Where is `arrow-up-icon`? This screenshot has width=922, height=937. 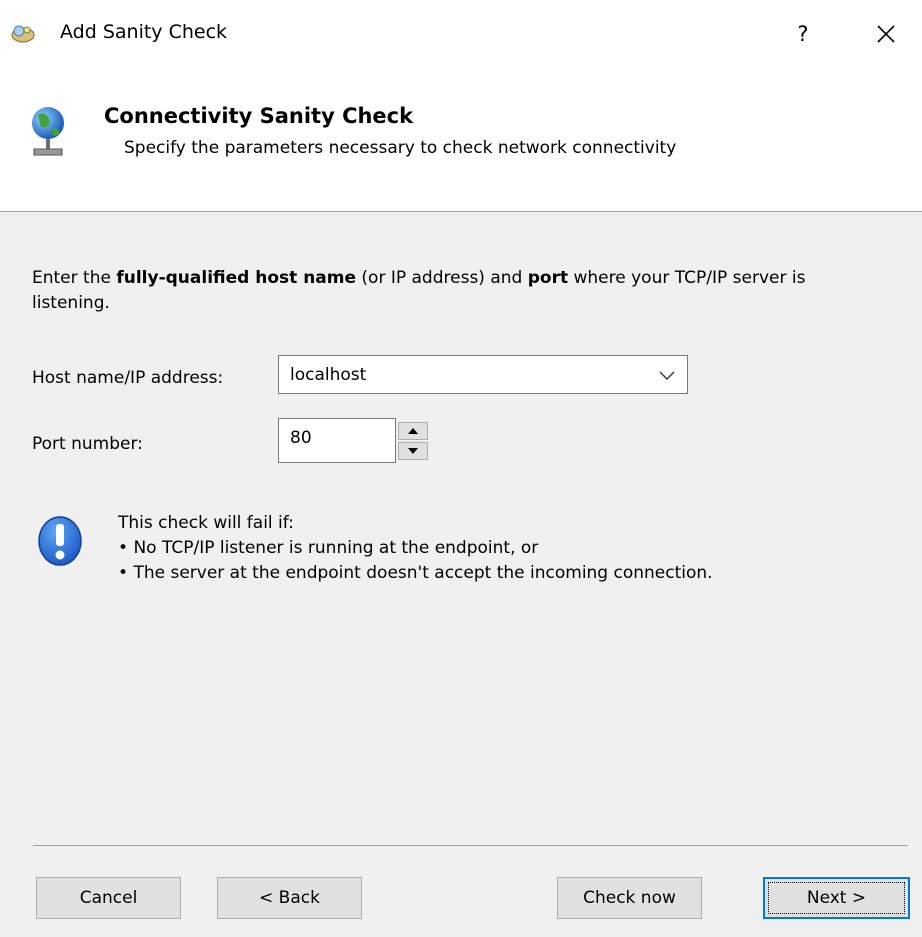
arrow-up-icon is located at coordinates (413, 431).